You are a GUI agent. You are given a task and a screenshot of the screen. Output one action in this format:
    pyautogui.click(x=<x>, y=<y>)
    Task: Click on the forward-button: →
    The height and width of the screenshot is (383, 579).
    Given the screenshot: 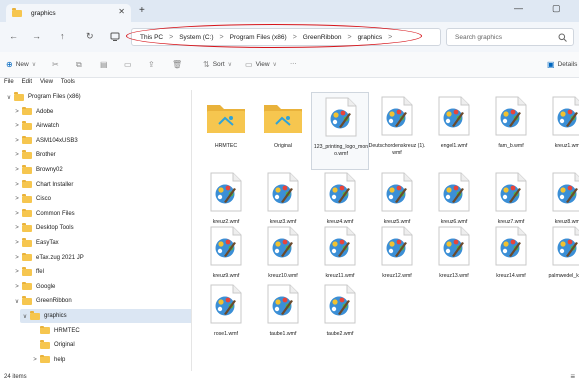 What is the action you would take?
    pyautogui.click(x=36, y=36)
    